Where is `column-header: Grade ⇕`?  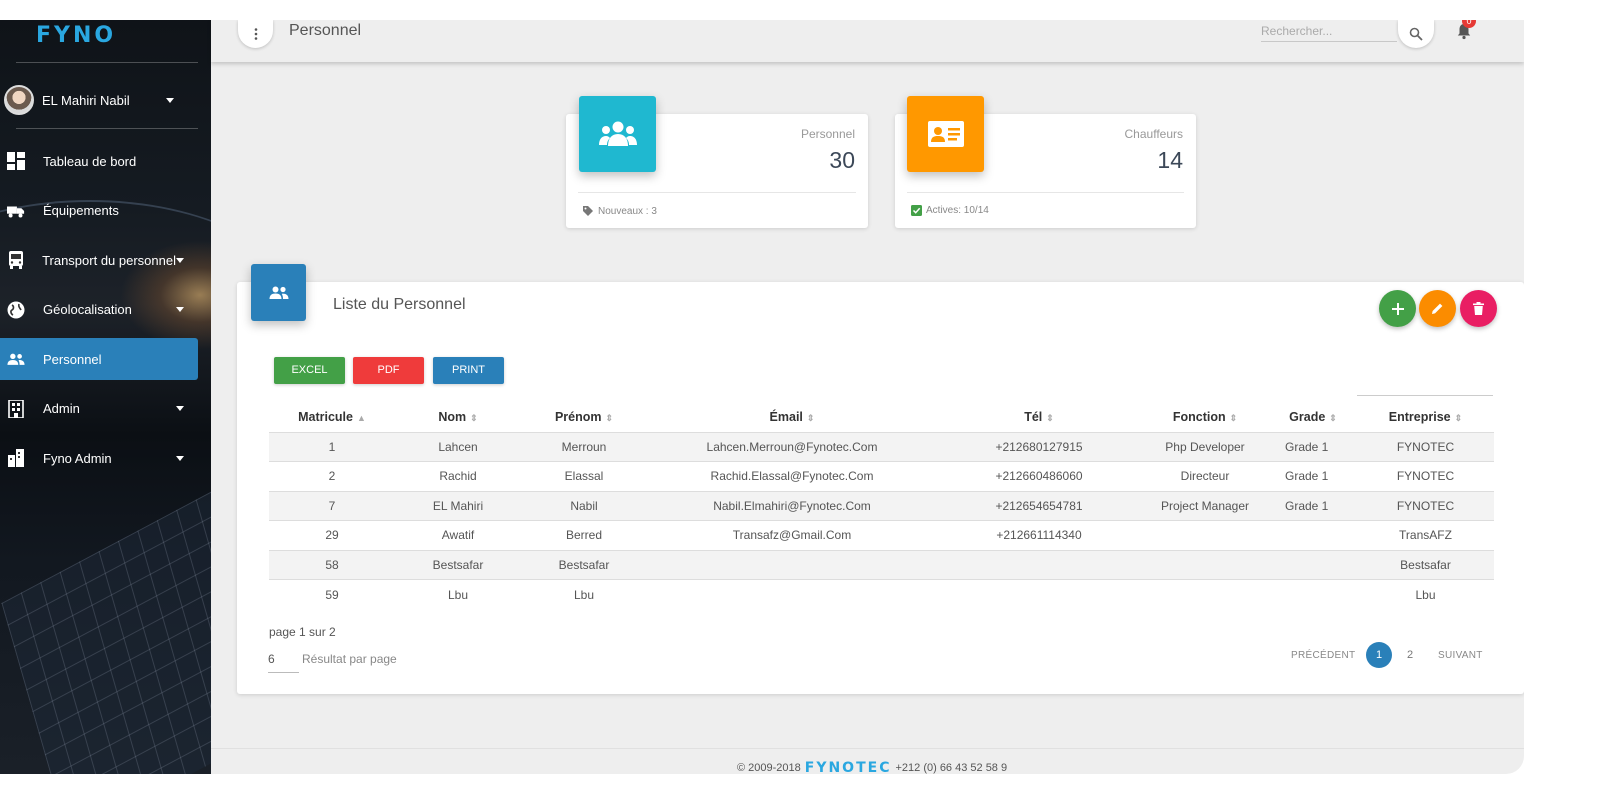
column-header: Grade ⇕ is located at coordinates (1313, 417).